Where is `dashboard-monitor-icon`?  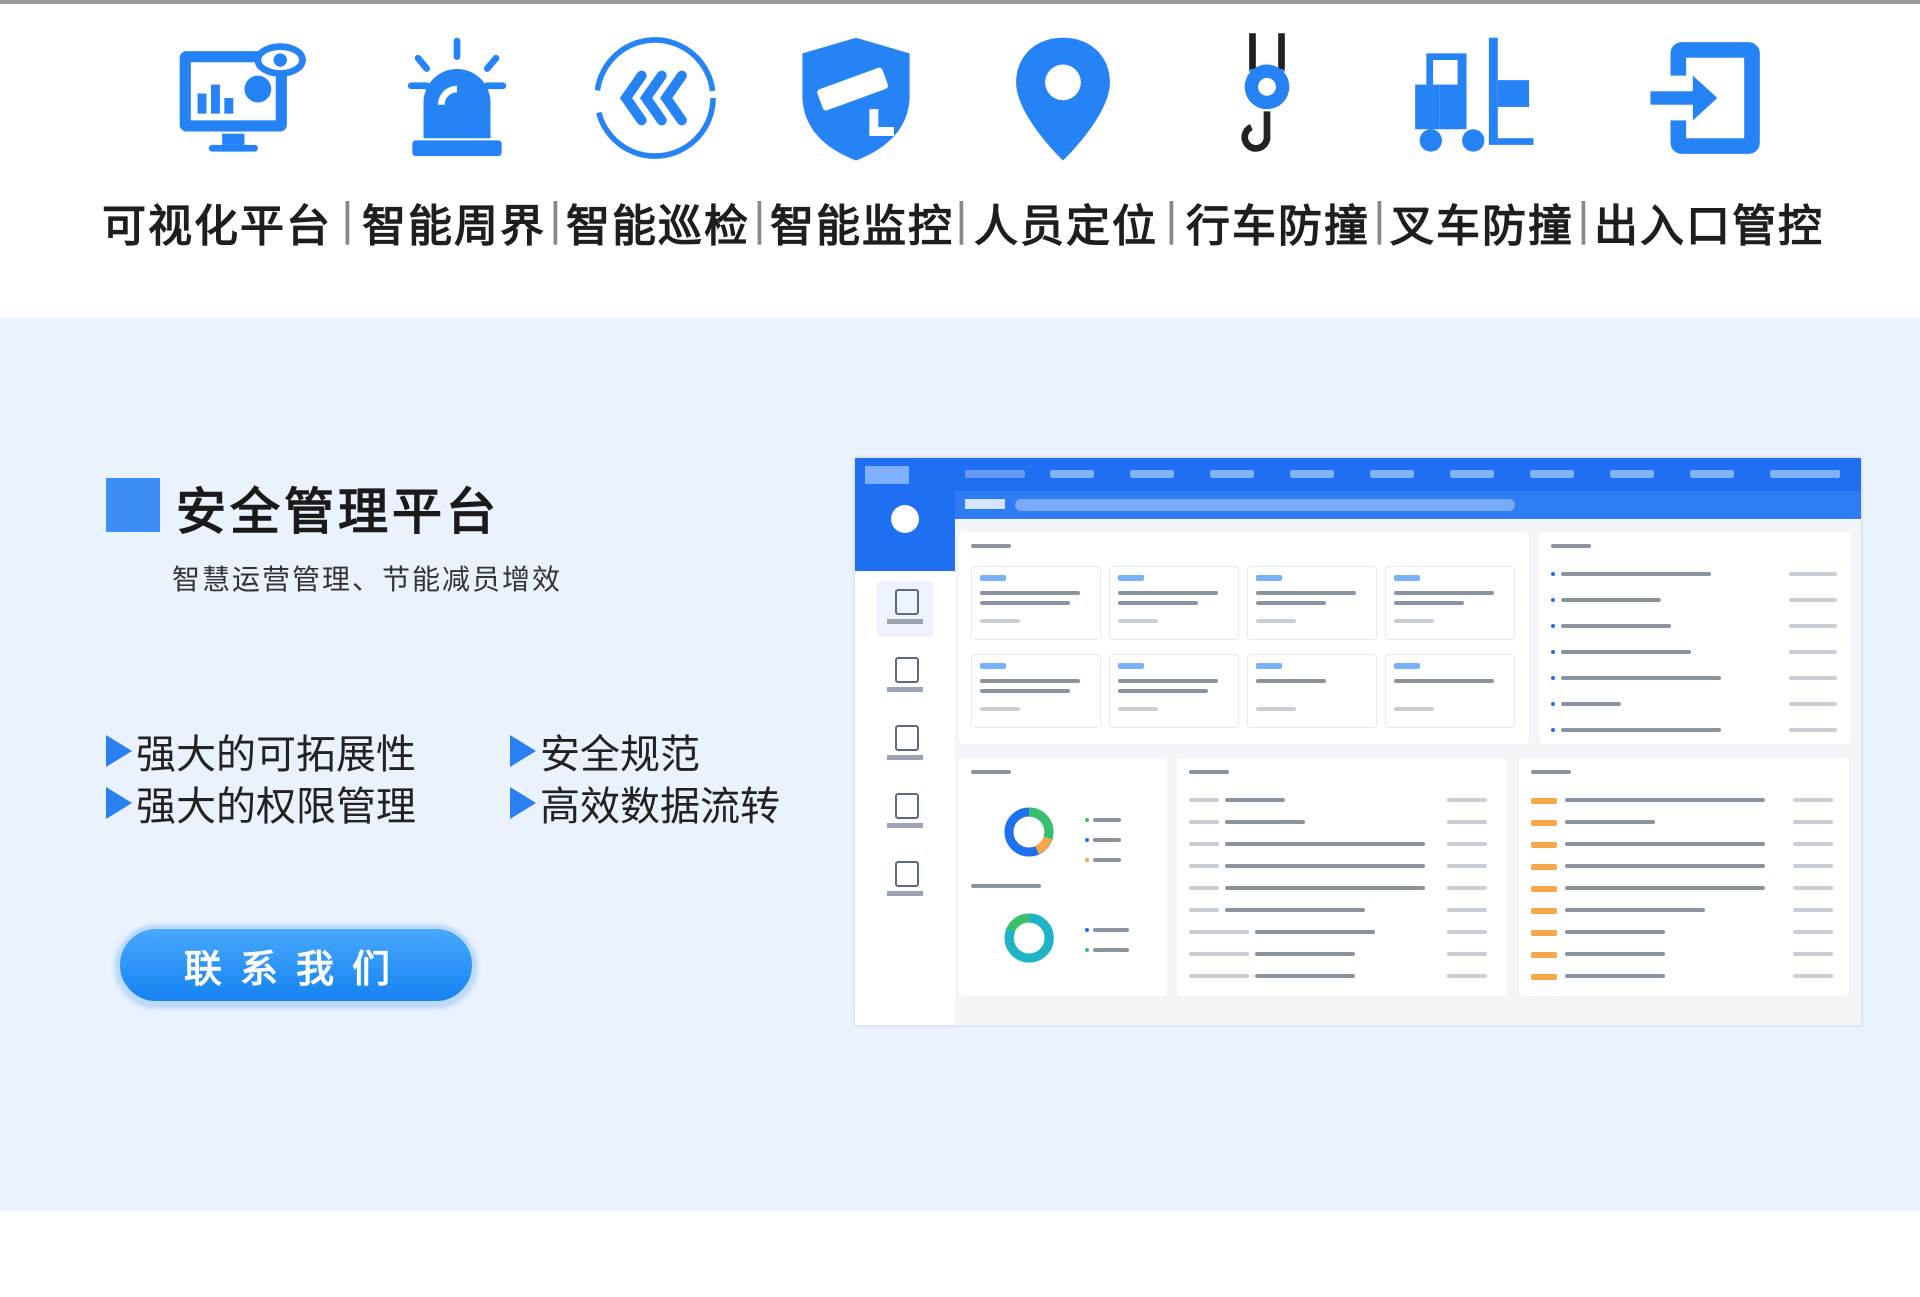 dashboard-monitor-icon is located at coordinates (240, 98).